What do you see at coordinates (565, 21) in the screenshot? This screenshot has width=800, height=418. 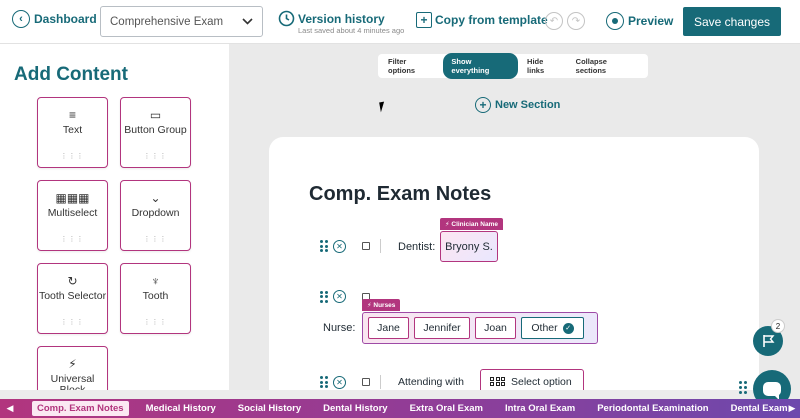 I see `undo-redo-group: ↶ ↷` at bounding box center [565, 21].